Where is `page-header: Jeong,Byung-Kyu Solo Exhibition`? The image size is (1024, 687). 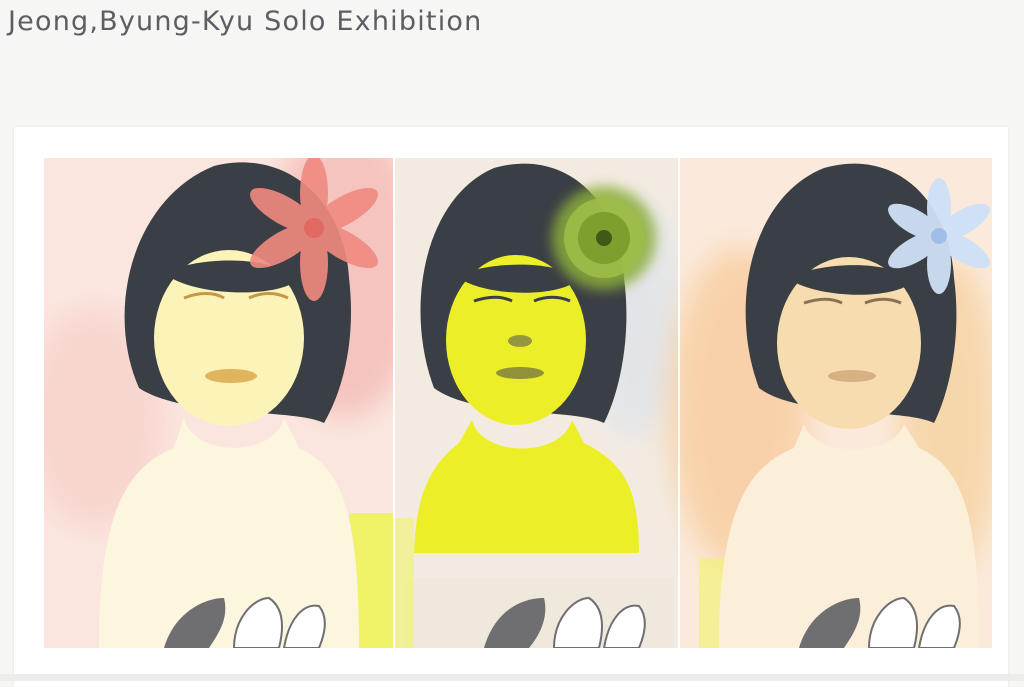 page-header: Jeong,Byung-Kyu Solo Exhibition is located at coordinates (358, 24).